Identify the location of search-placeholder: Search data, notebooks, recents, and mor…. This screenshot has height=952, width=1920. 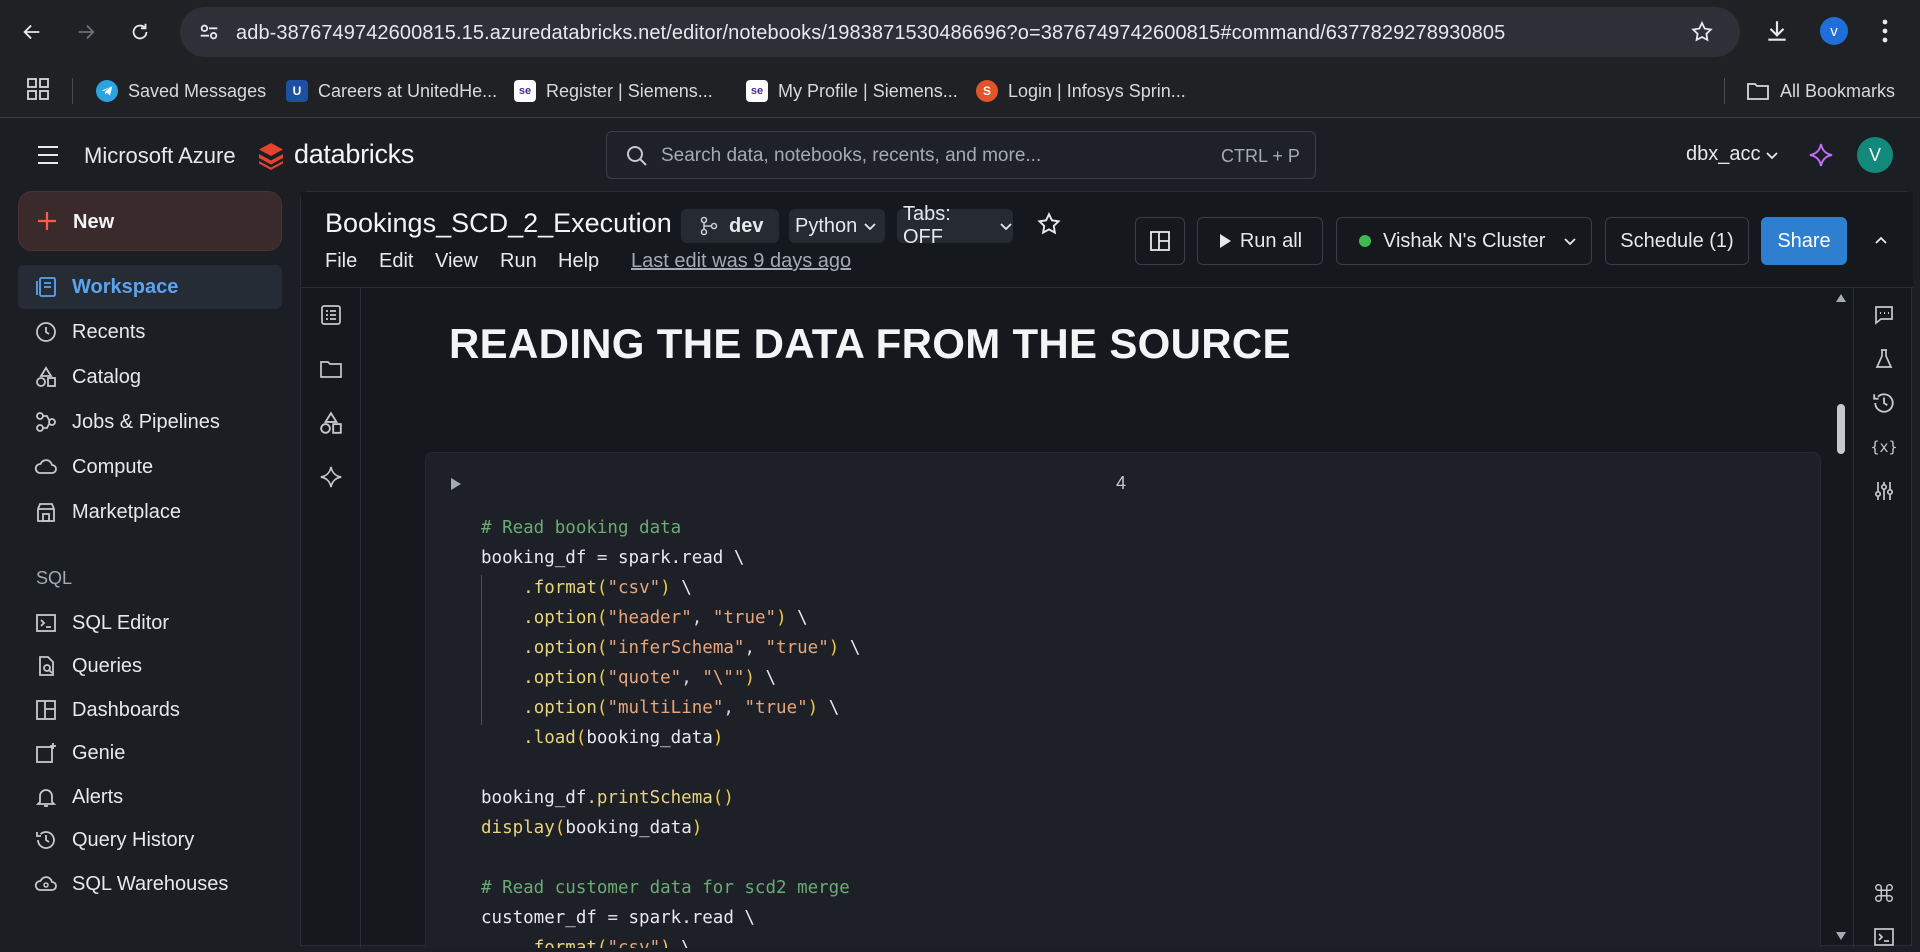
(851, 155).